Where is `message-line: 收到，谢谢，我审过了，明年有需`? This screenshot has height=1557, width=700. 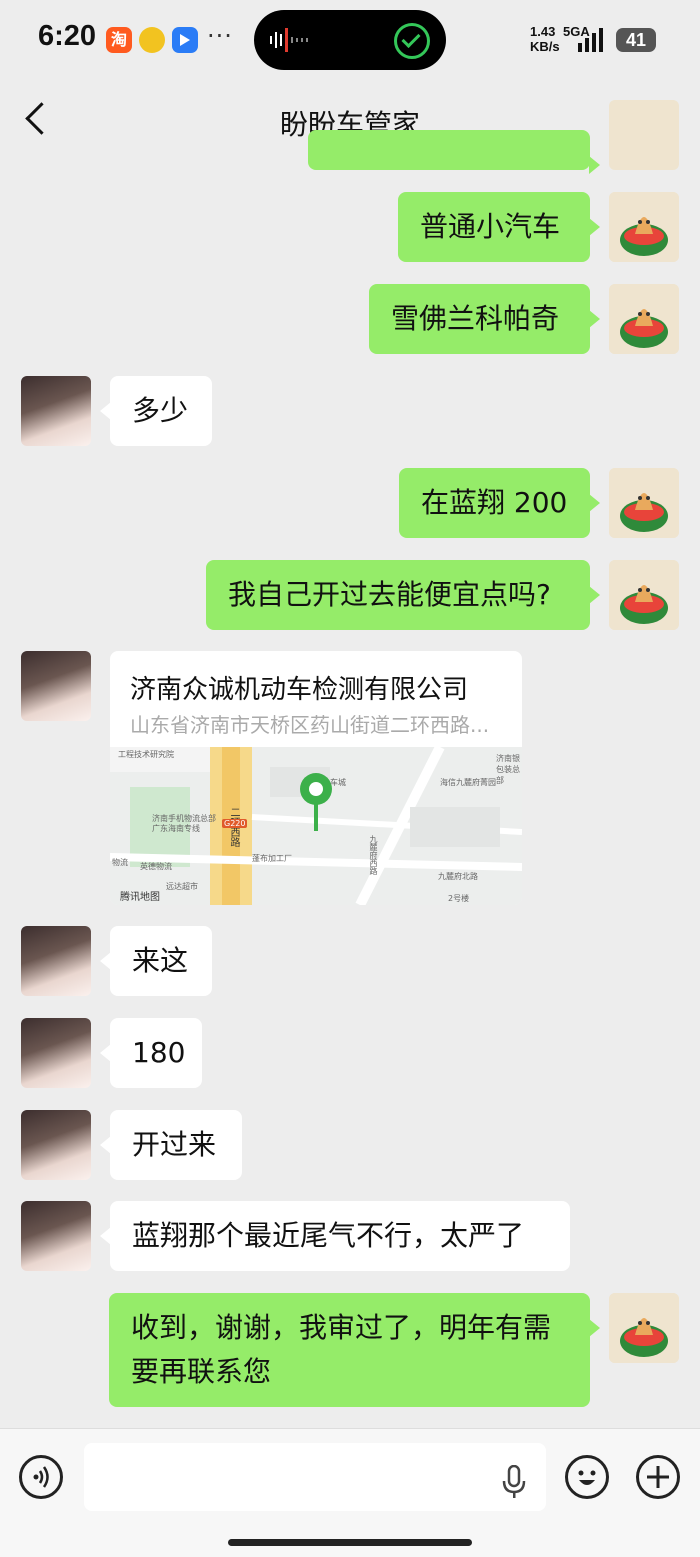 message-line: 收到，谢谢，我审过了，明年有需 is located at coordinates (341, 1327).